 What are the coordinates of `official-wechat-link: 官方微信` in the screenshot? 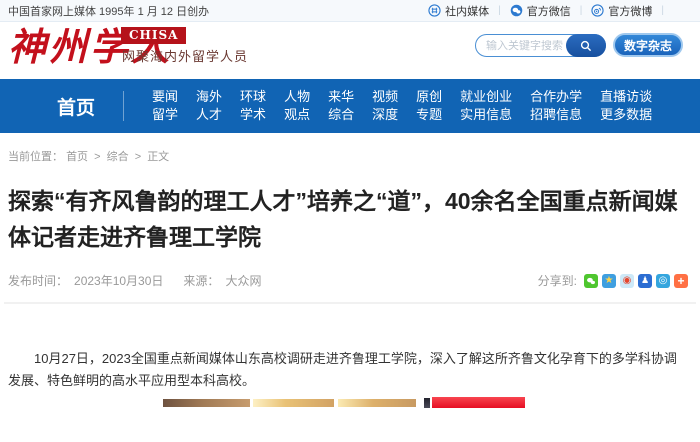 It's located at (540, 11).